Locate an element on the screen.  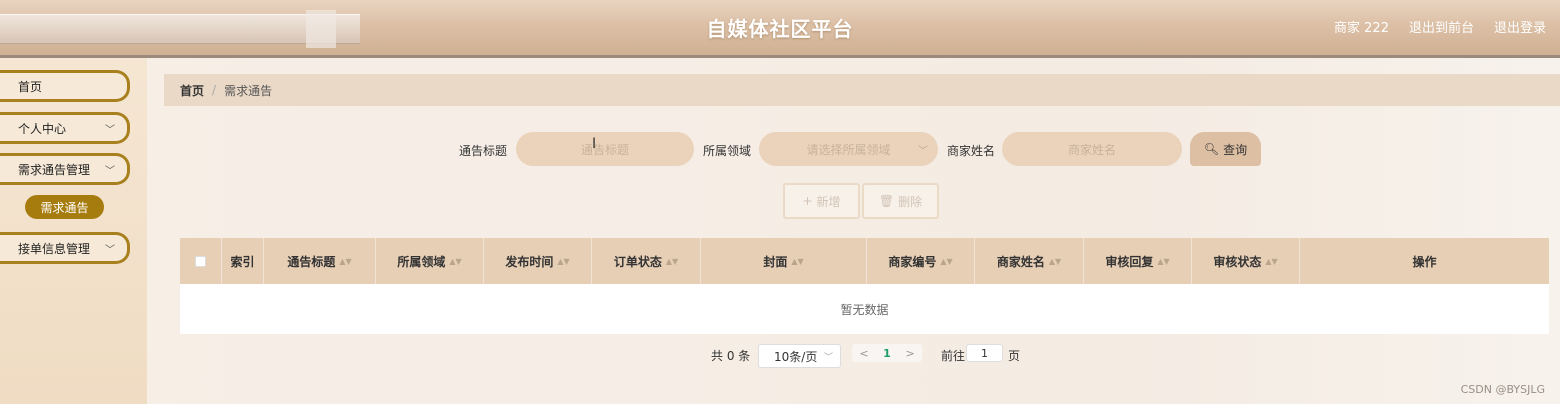
header-links: 商家 222 退出到前台 退出登录 is located at coordinates (1440, 26).